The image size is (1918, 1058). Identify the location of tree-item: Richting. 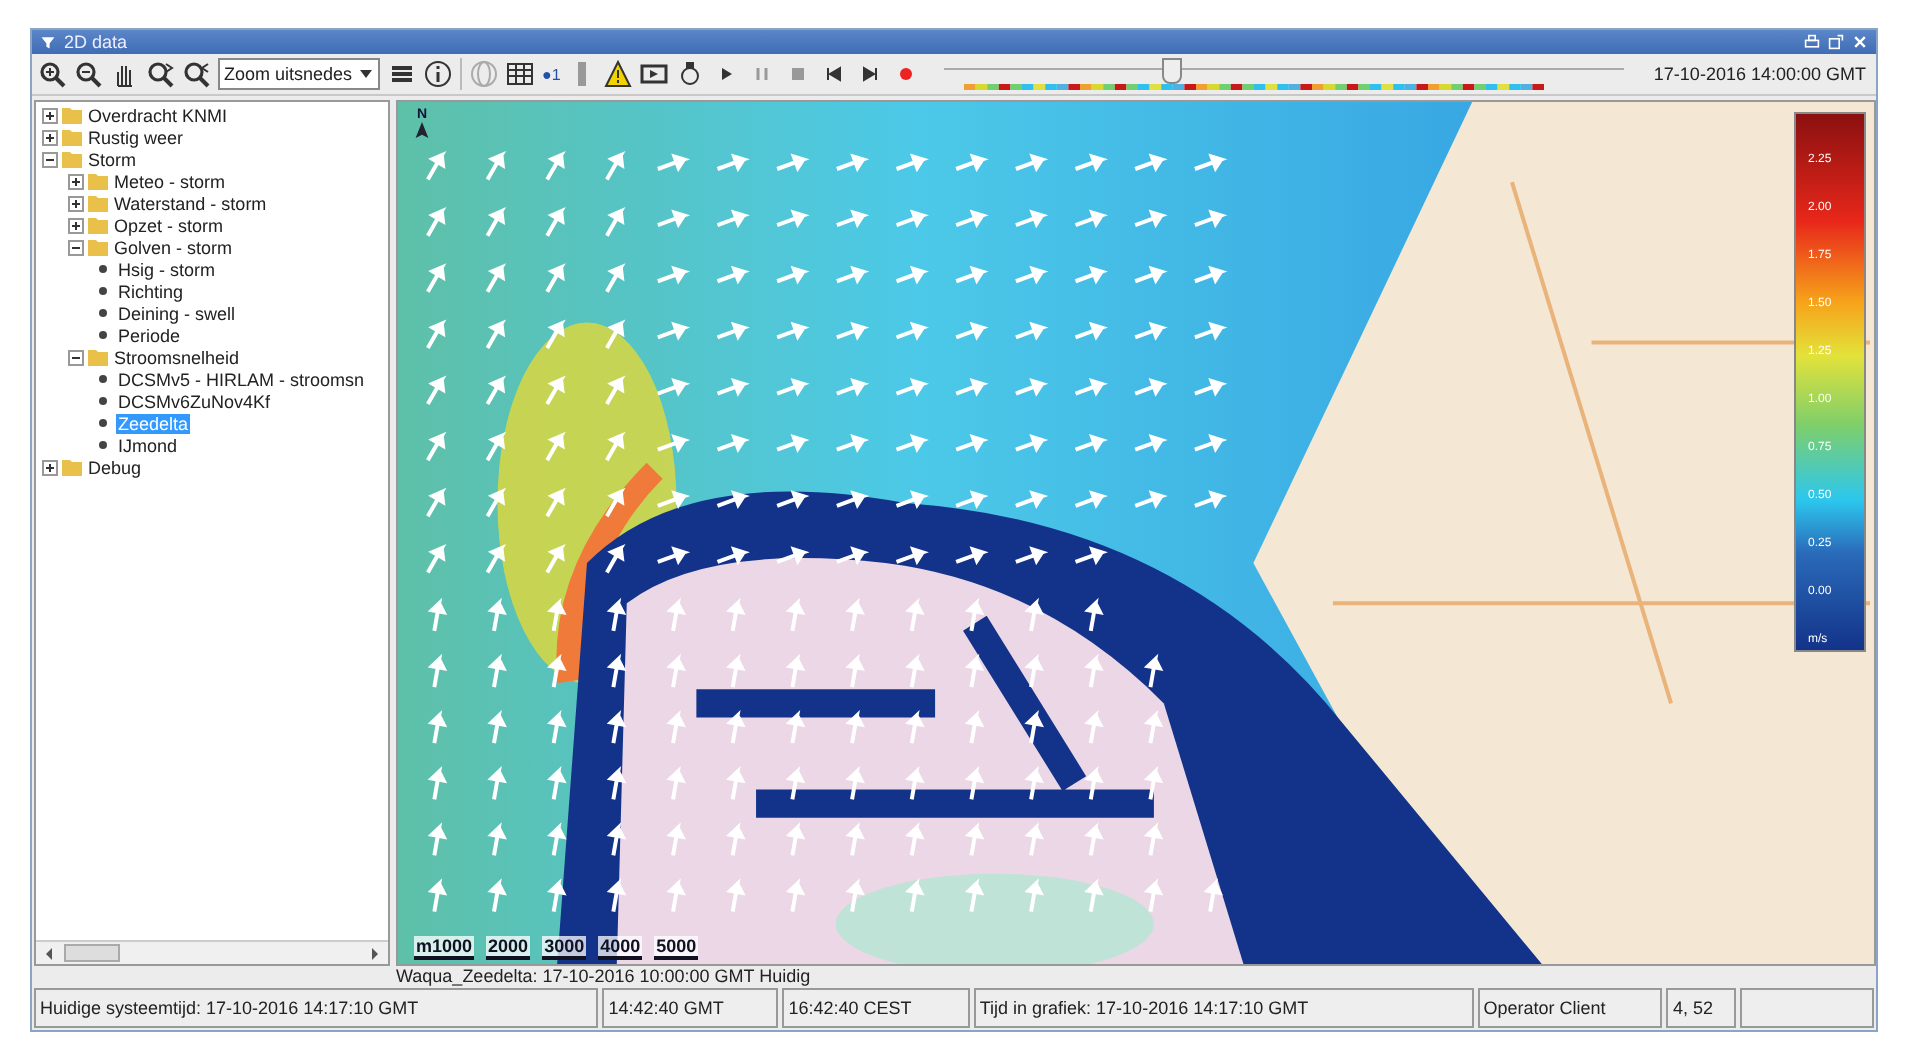
(151, 291).